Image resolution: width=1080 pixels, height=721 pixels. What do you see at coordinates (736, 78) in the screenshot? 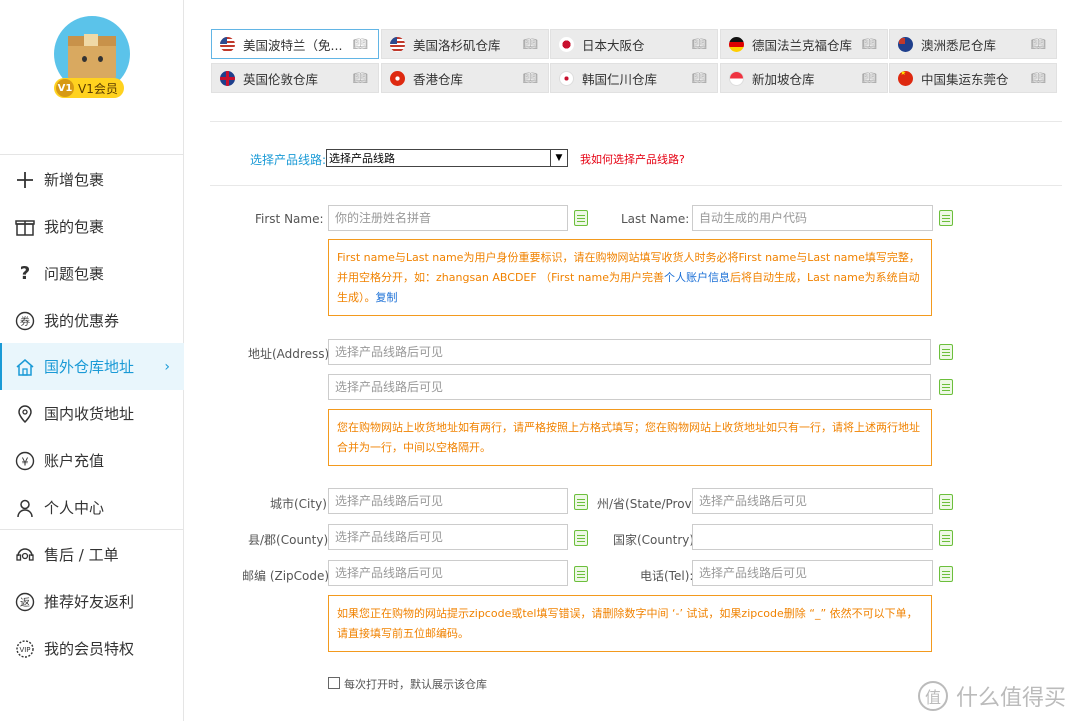
I see `sg-flag-icon` at bounding box center [736, 78].